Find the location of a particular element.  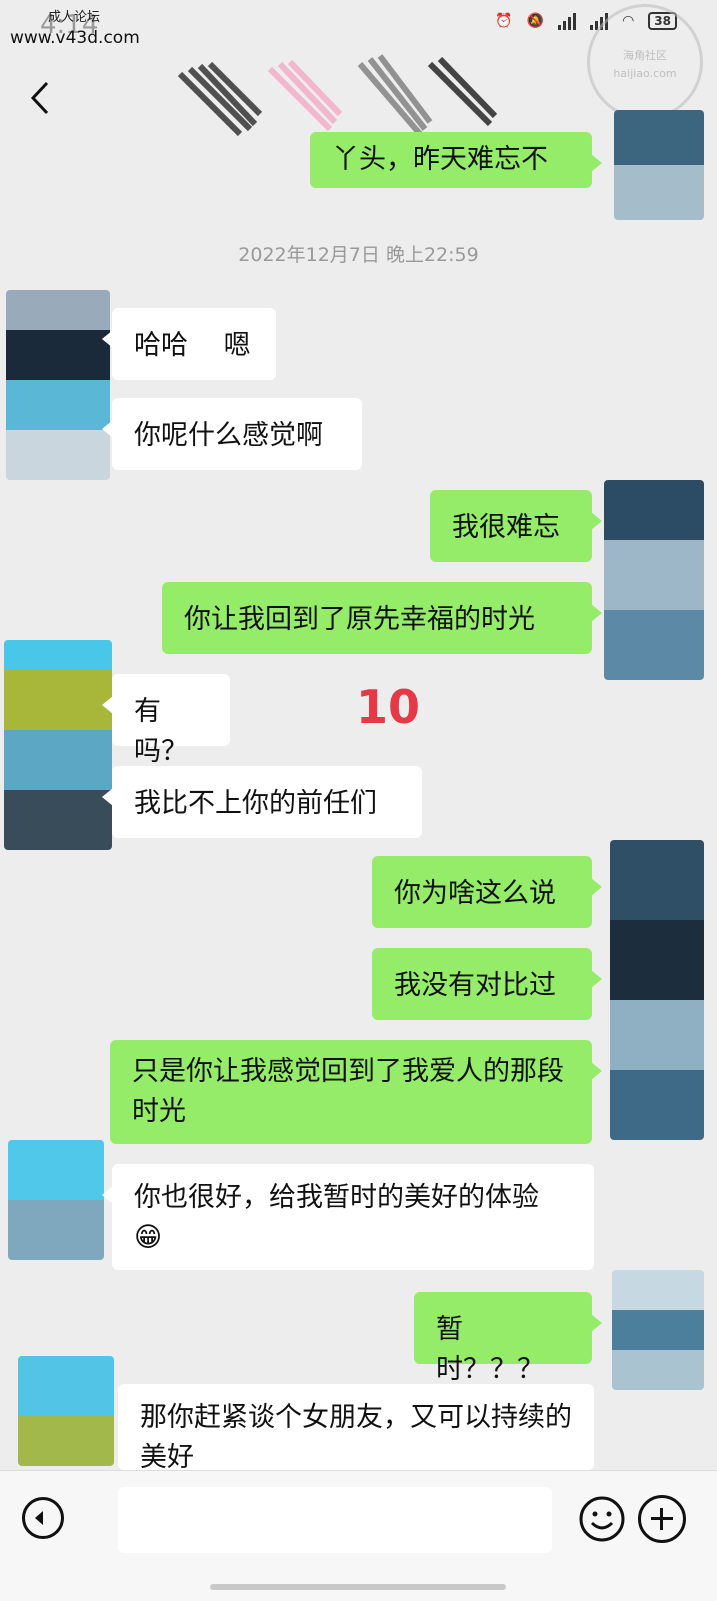

message-text: 哈哈 嗯 is located at coordinates (192, 345).